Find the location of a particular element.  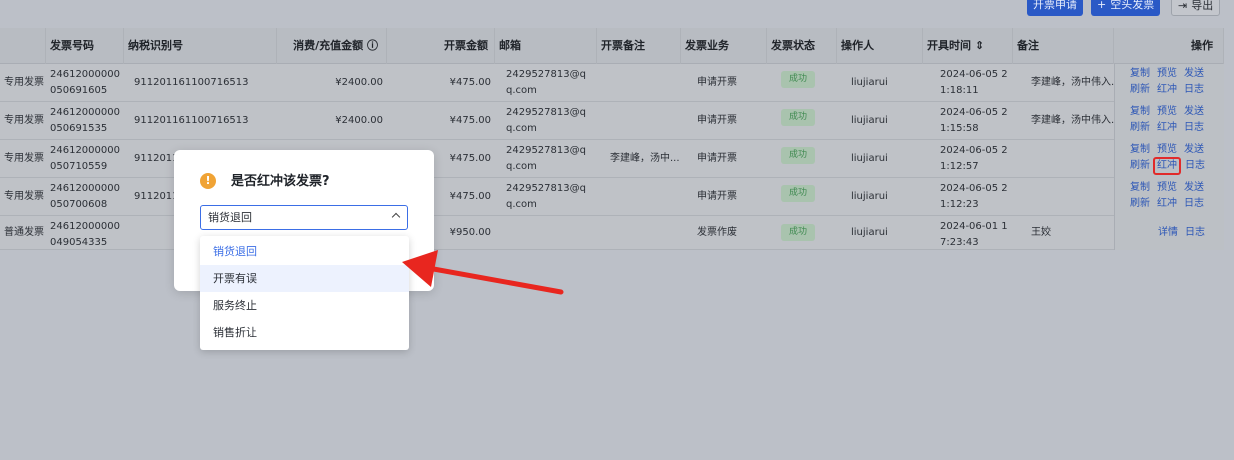

arrow-head is located at coordinates (420, 268).